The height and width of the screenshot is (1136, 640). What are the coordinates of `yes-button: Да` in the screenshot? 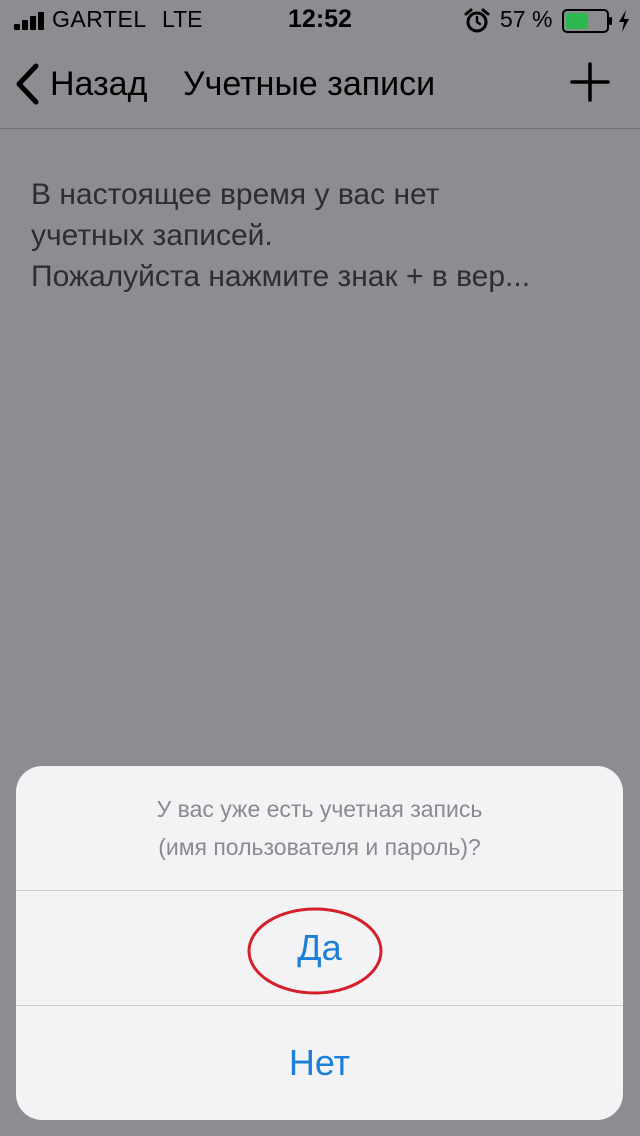 It's located at (319, 948).